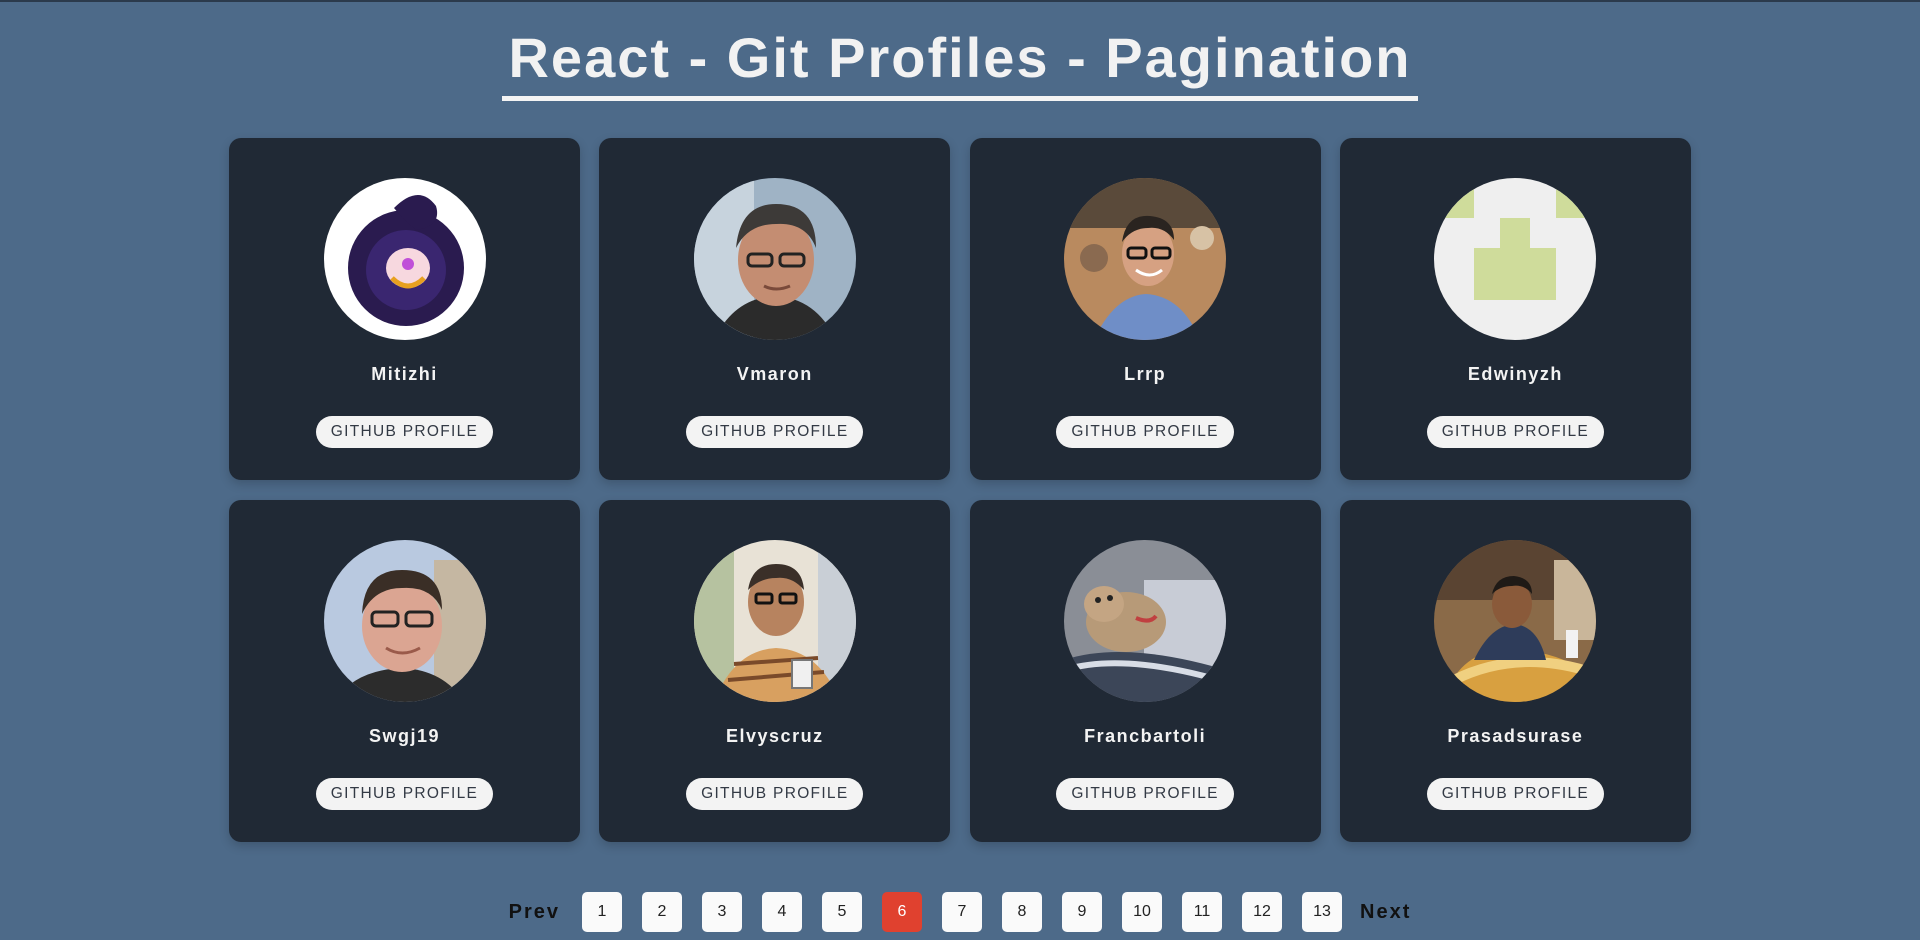 Image resolution: width=1920 pixels, height=940 pixels. What do you see at coordinates (1145, 259) in the screenshot?
I see `smiling-man-avatar` at bounding box center [1145, 259].